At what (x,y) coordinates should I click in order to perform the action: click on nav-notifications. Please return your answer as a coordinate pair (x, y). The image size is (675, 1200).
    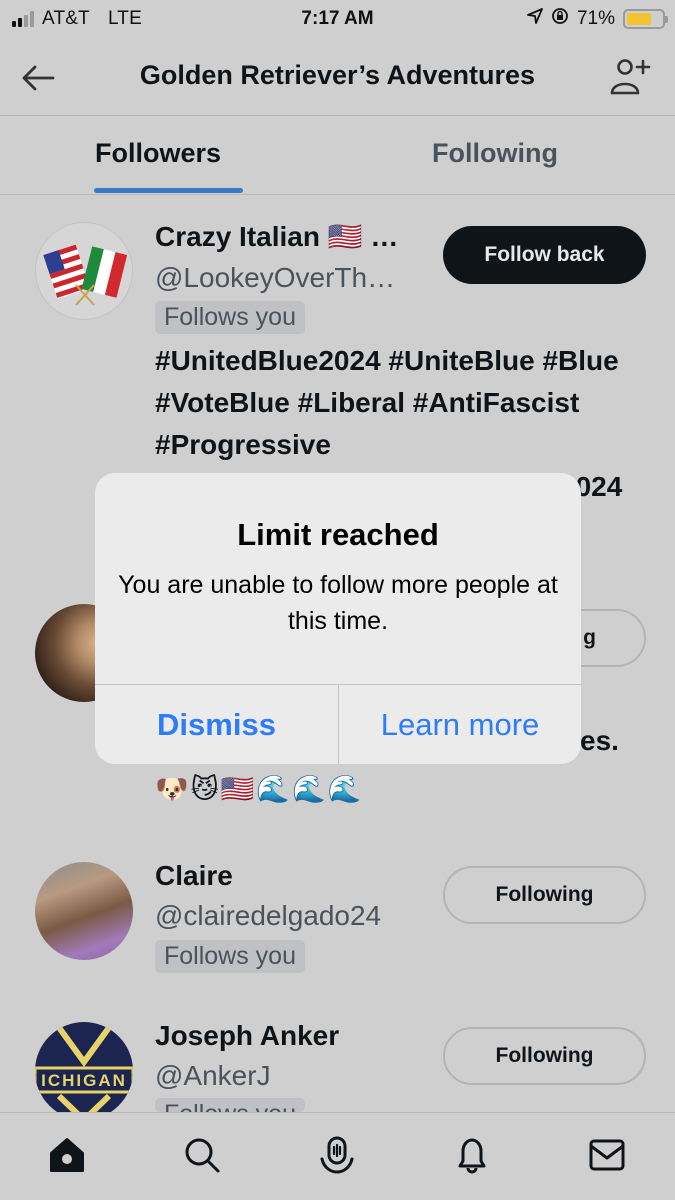
    Looking at the image, I should click on (472, 1155).